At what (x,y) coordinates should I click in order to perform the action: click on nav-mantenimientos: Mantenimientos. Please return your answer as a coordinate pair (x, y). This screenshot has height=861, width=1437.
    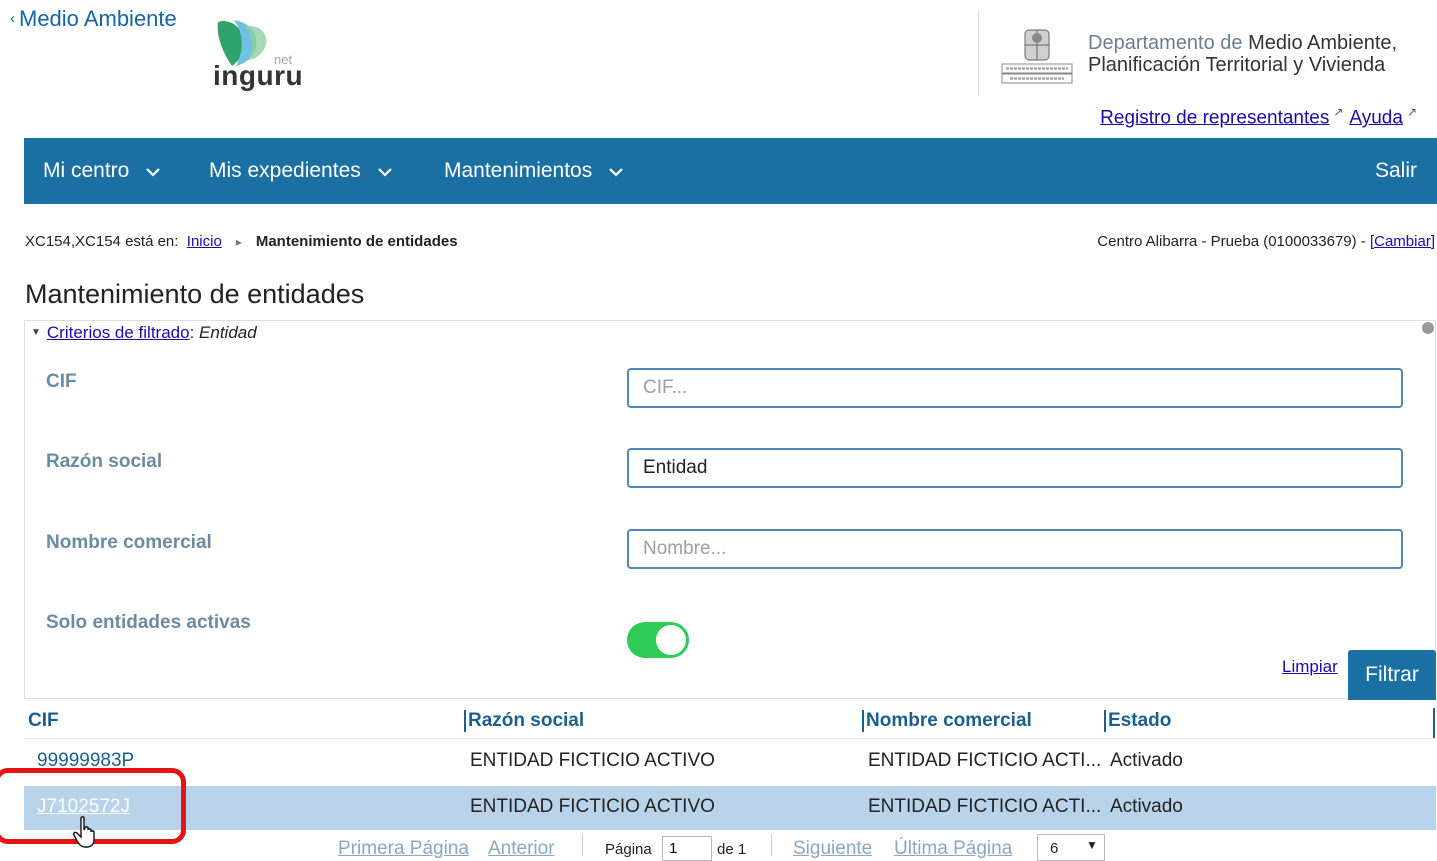
    Looking at the image, I should click on (534, 171).